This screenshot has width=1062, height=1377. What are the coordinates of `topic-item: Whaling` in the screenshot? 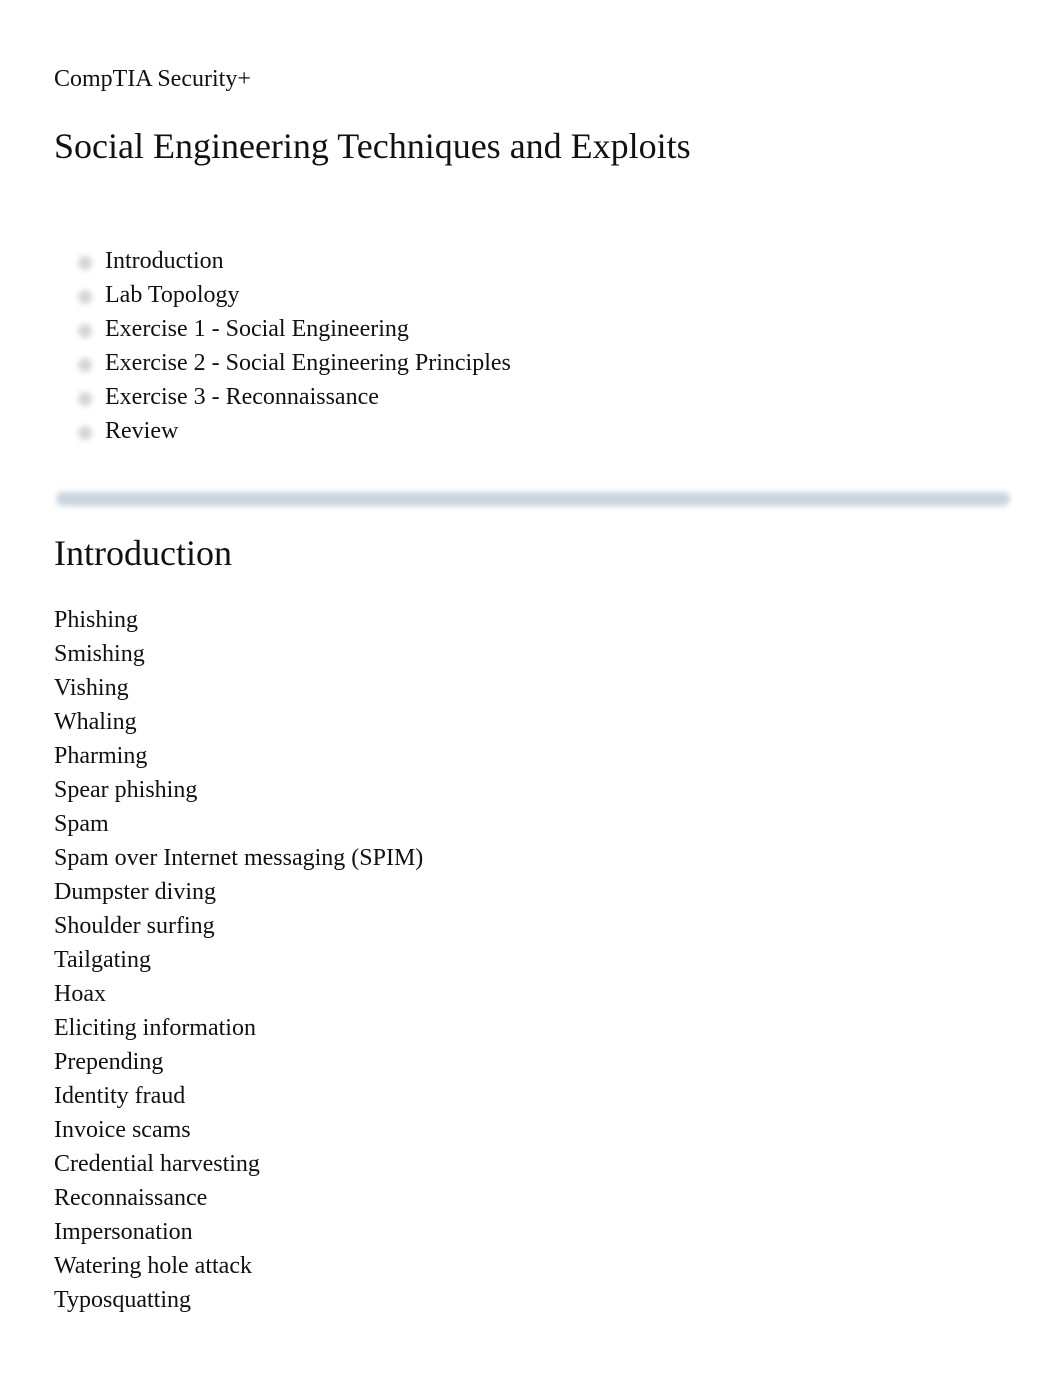 It's located at (95, 722).